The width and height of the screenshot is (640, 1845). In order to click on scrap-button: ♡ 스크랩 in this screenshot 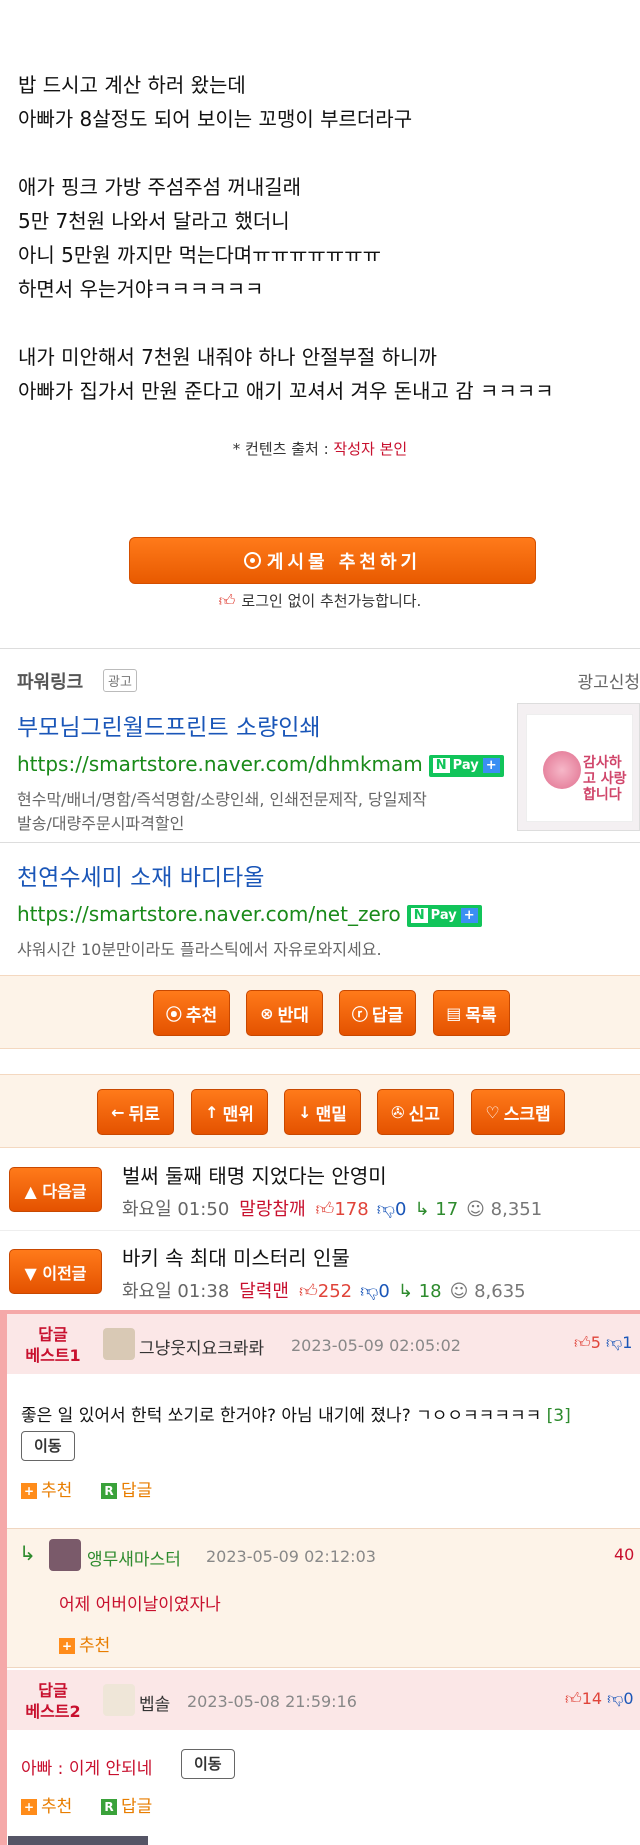, I will do `click(518, 1112)`.